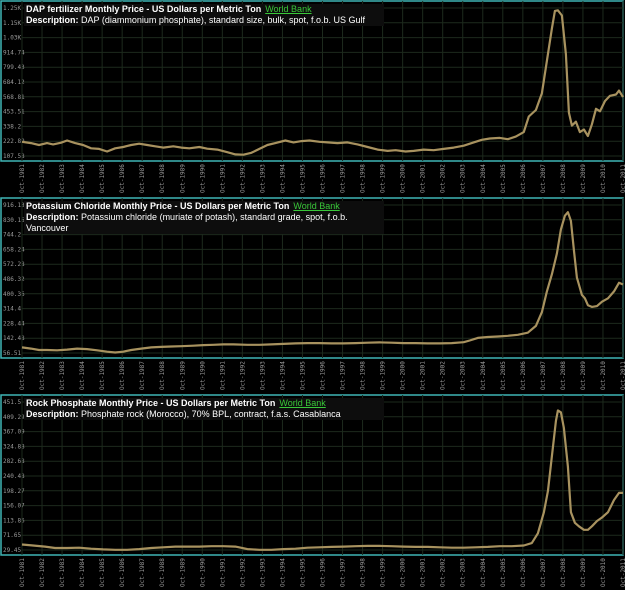  Describe the element at coordinates (622, 178) in the screenshot. I see `x-tick-label: Oct-2011` at that location.